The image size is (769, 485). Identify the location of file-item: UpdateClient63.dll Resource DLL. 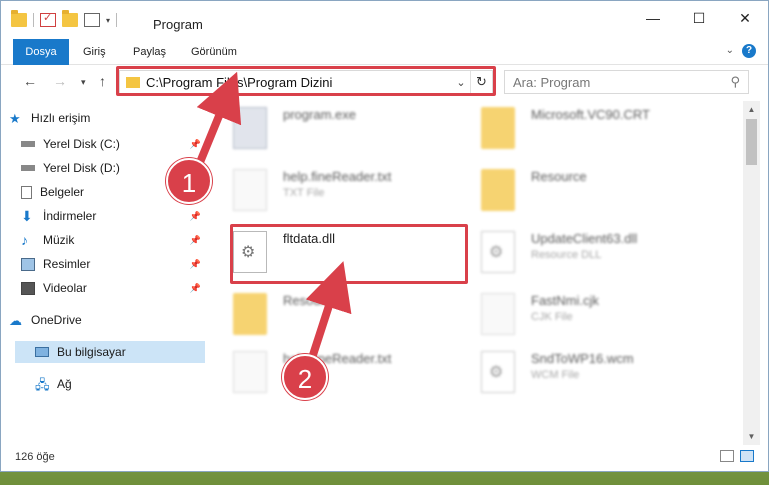
(601, 255).